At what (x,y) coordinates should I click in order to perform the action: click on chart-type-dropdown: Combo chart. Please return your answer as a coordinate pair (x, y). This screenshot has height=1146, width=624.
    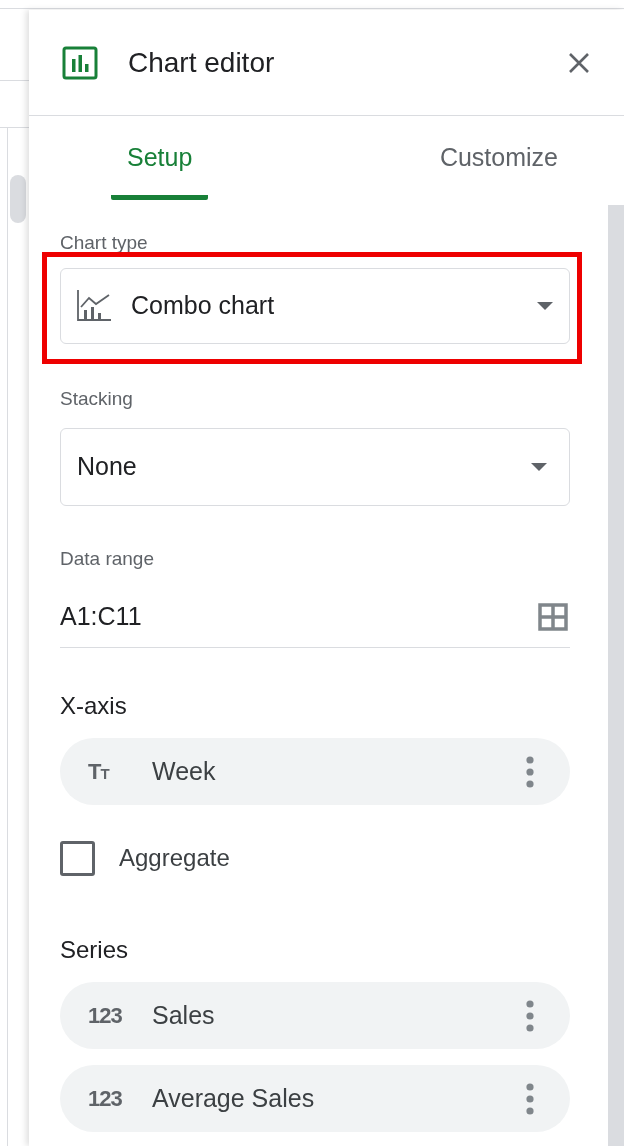
    Looking at the image, I should click on (315, 306).